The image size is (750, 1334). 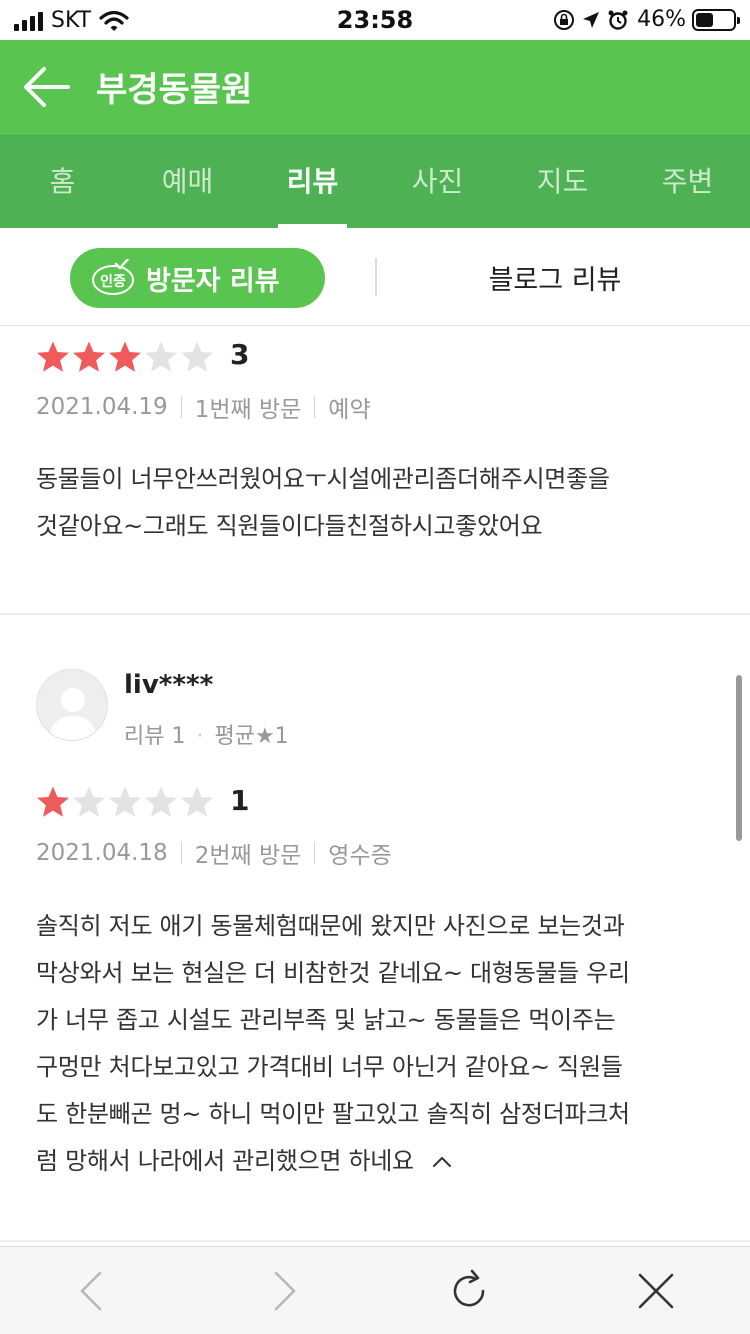 What do you see at coordinates (102, 853) in the screenshot?
I see `review-date: 2021.04.18` at bounding box center [102, 853].